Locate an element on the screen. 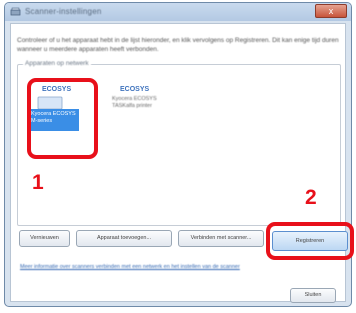 Image resolution: width=356 pixels, height=313 pixels. refresh-button: Vernieuwen is located at coordinates (44, 238).